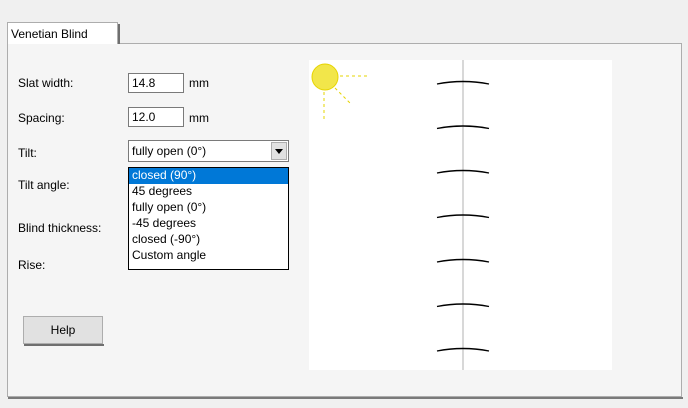 Image resolution: width=688 pixels, height=408 pixels. What do you see at coordinates (41, 118) in the screenshot?
I see `spacing-label: Spacing:` at bounding box center [41, 118].